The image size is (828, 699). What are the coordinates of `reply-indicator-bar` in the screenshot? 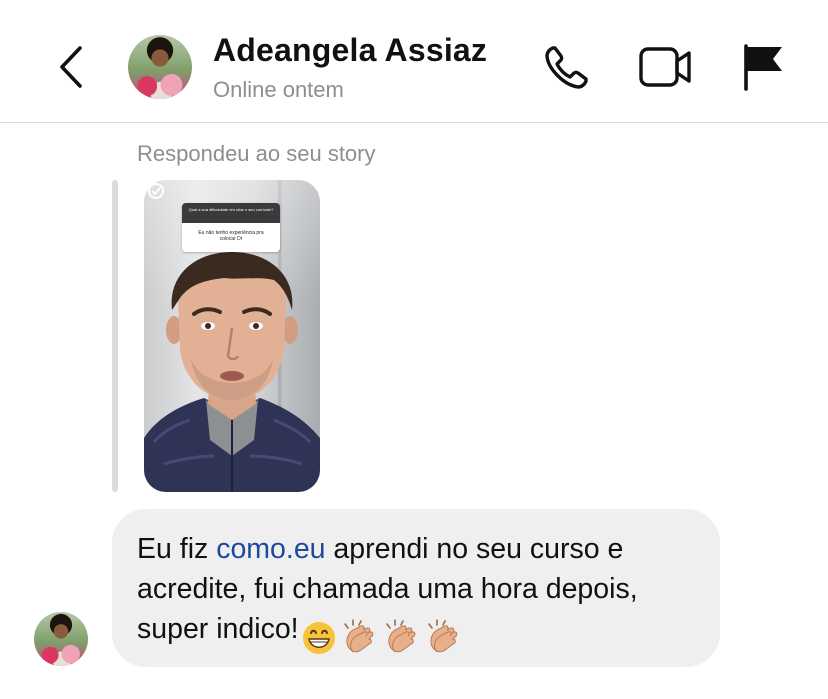 It's located at (115, 336).